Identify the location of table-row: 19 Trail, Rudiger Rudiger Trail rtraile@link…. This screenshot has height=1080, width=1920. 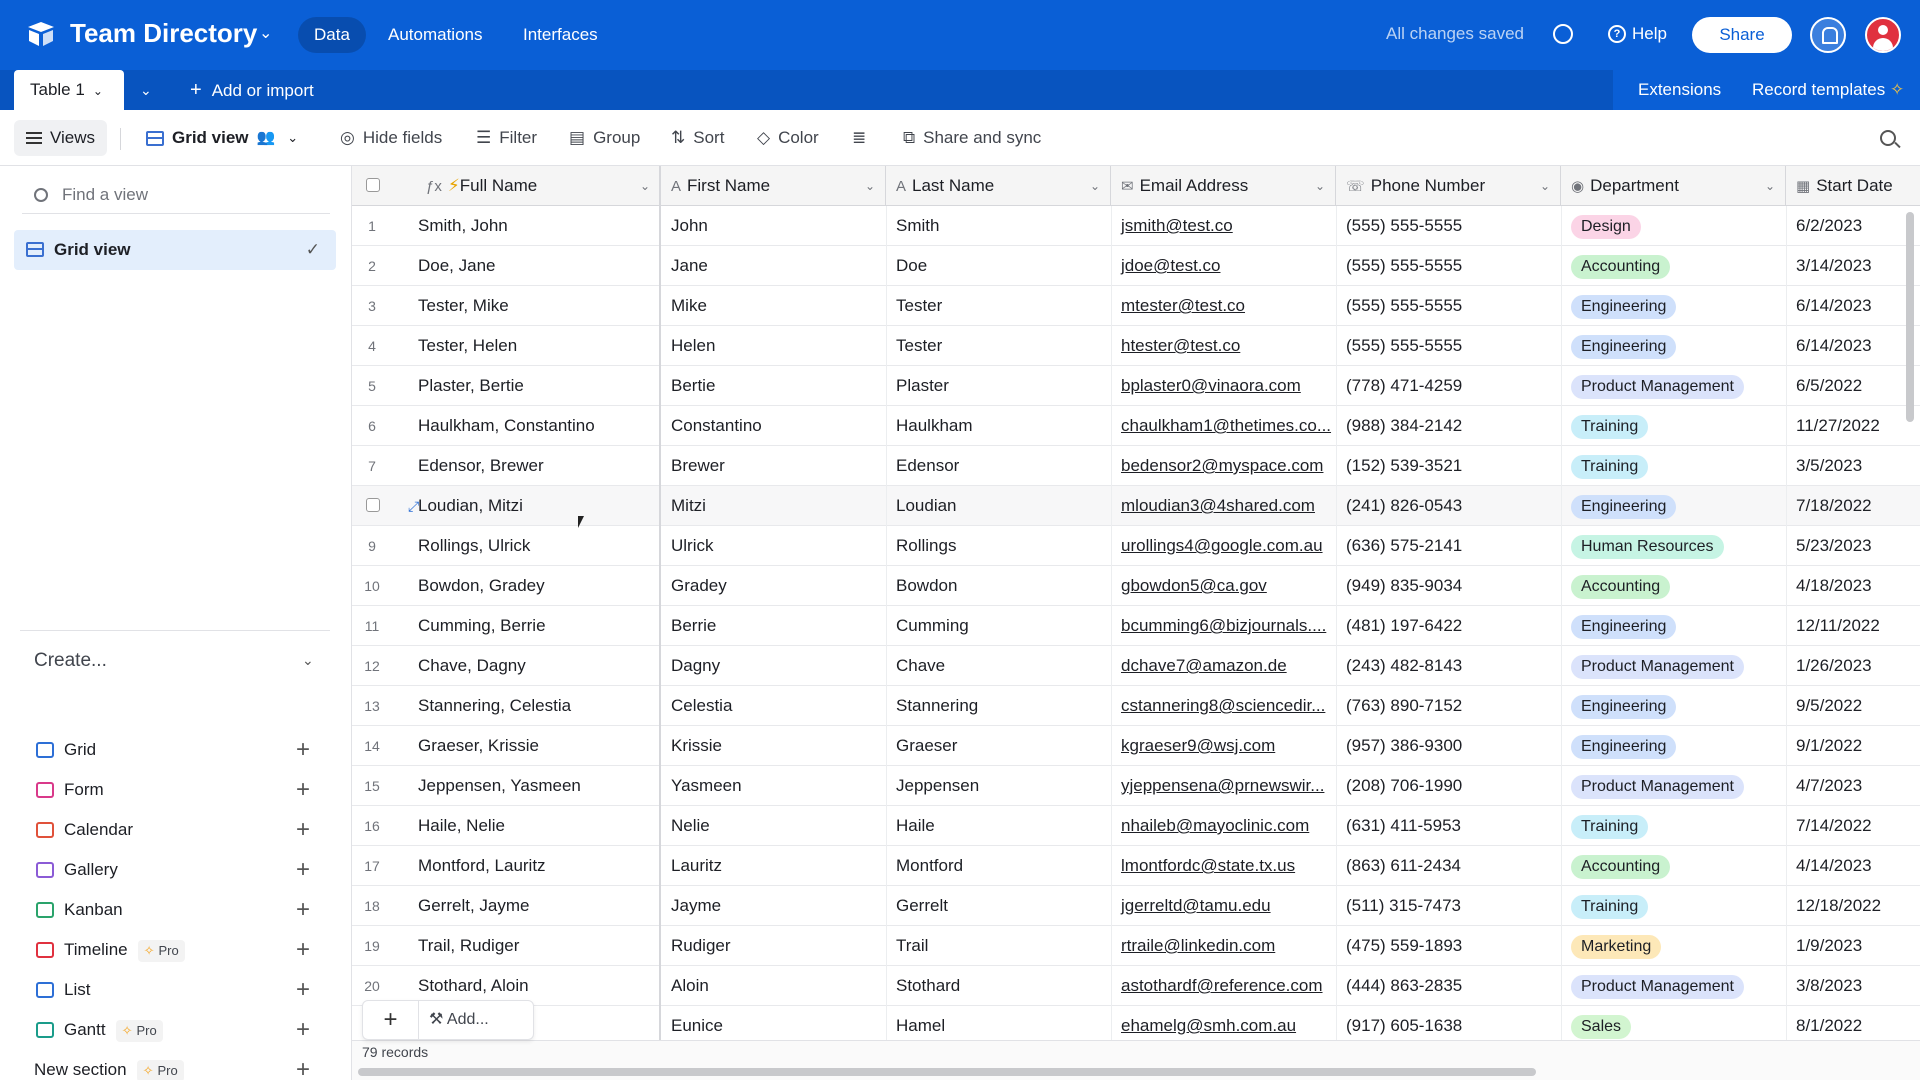
(1136, 946).